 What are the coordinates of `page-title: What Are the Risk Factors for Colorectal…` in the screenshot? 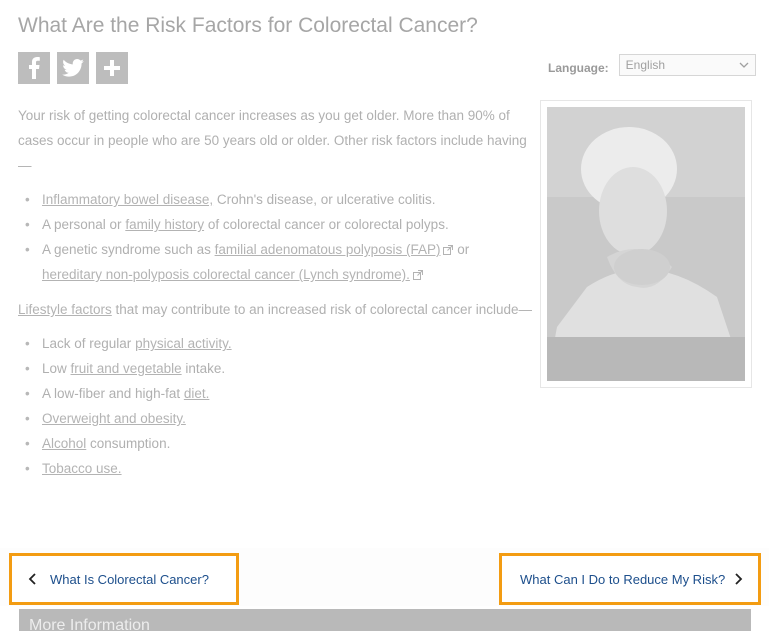 It's located at (248, 25).